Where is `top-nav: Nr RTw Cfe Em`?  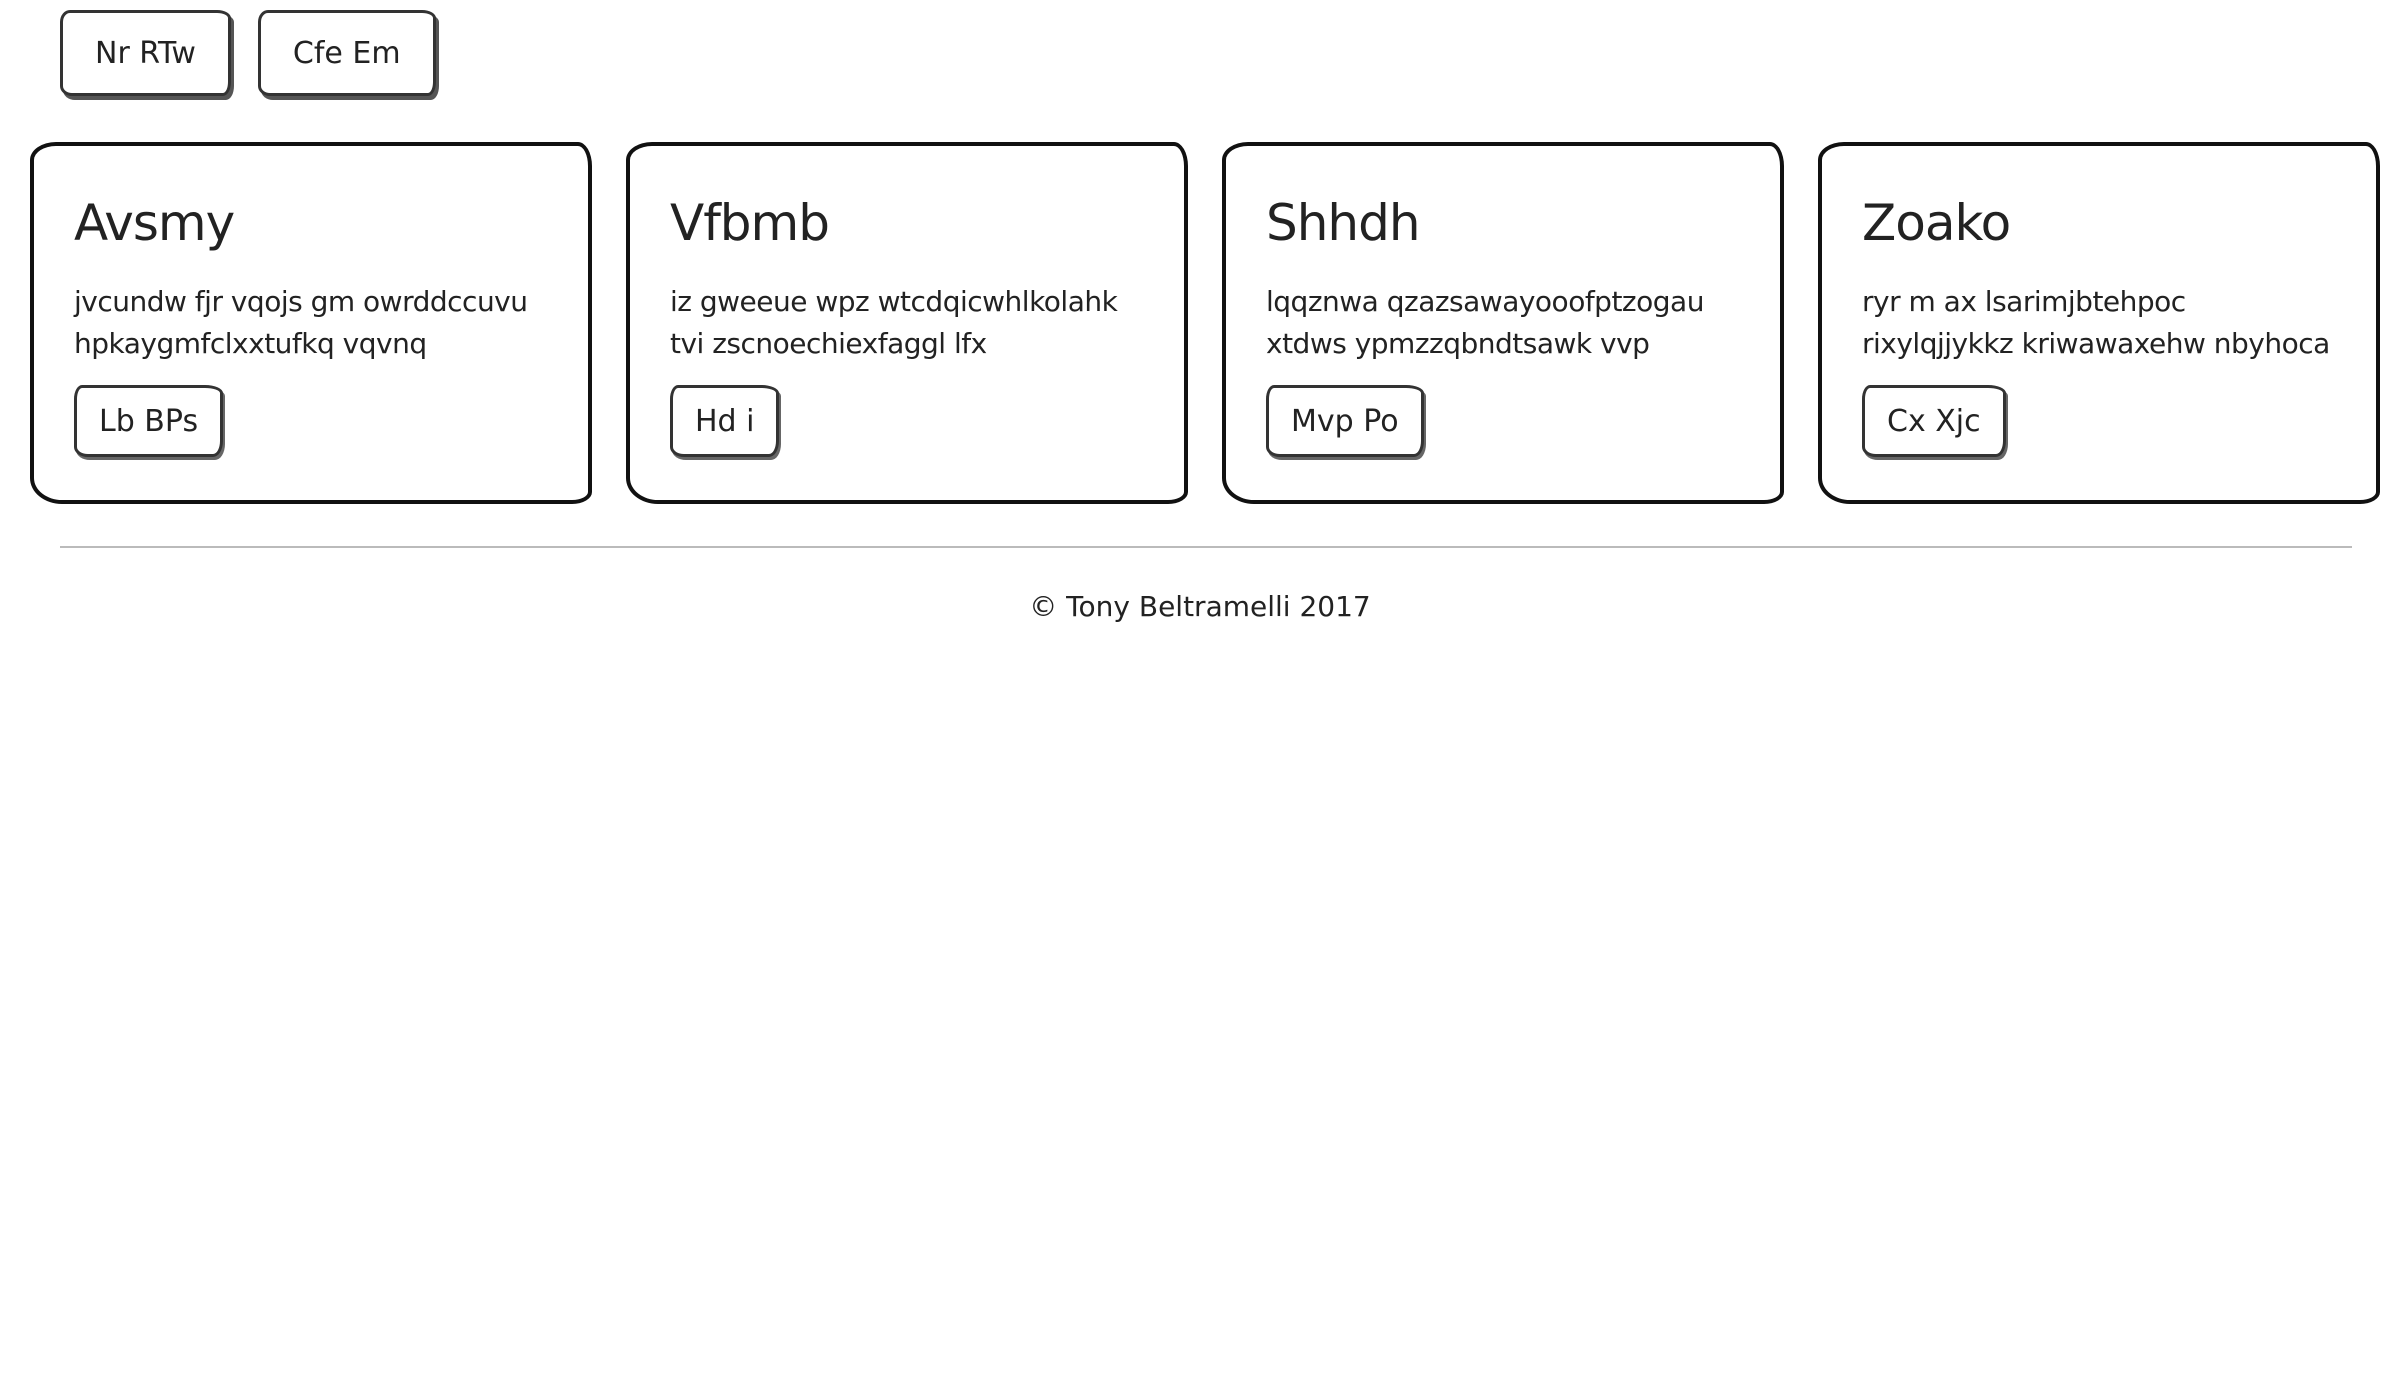 top-nav: Nr RTw Cfe Em is located at coordinates (248, 53).